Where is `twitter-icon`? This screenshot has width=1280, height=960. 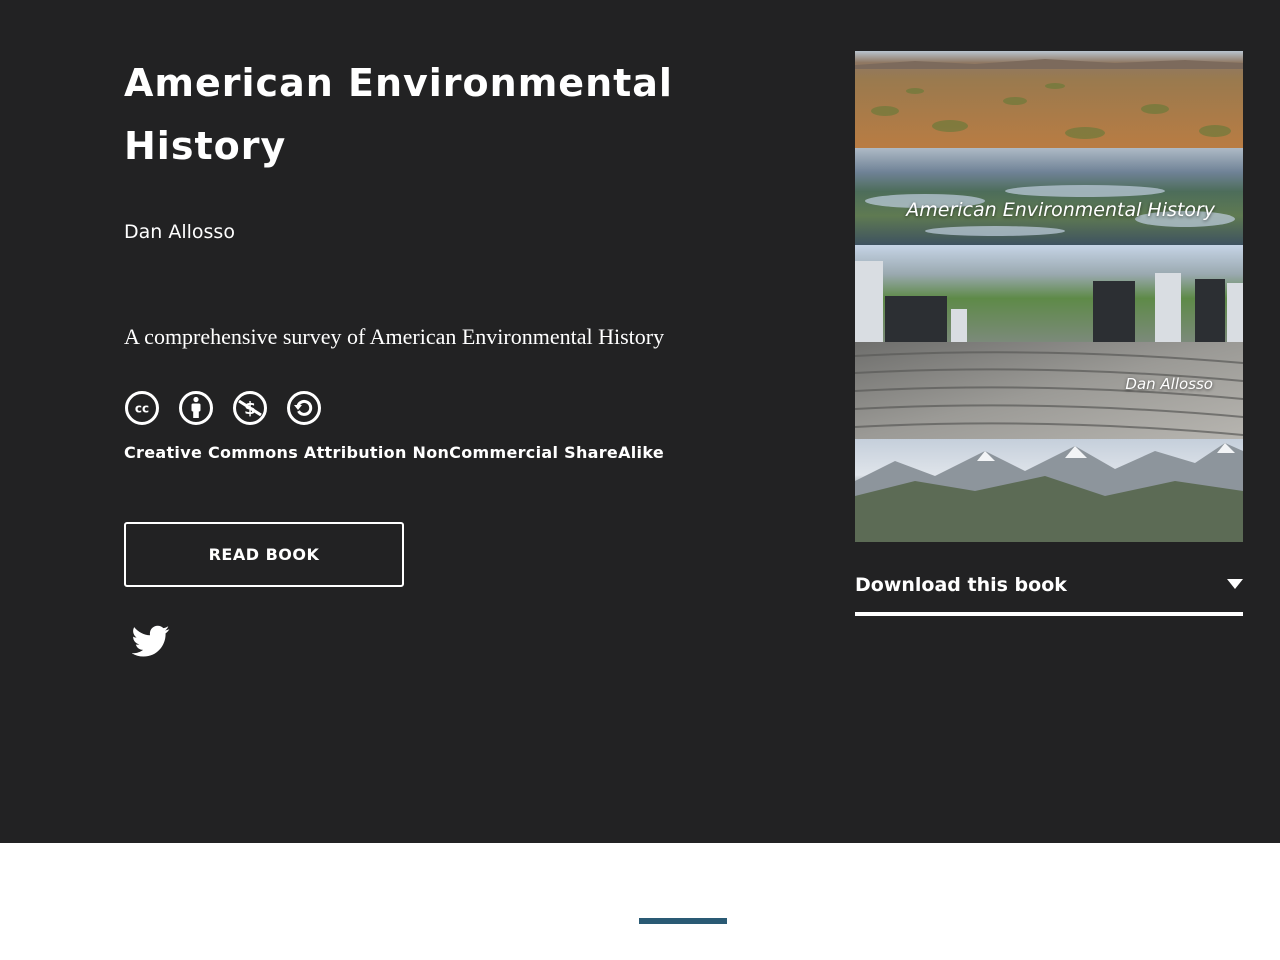
twitter-icon is located at coordinates (151, 641).